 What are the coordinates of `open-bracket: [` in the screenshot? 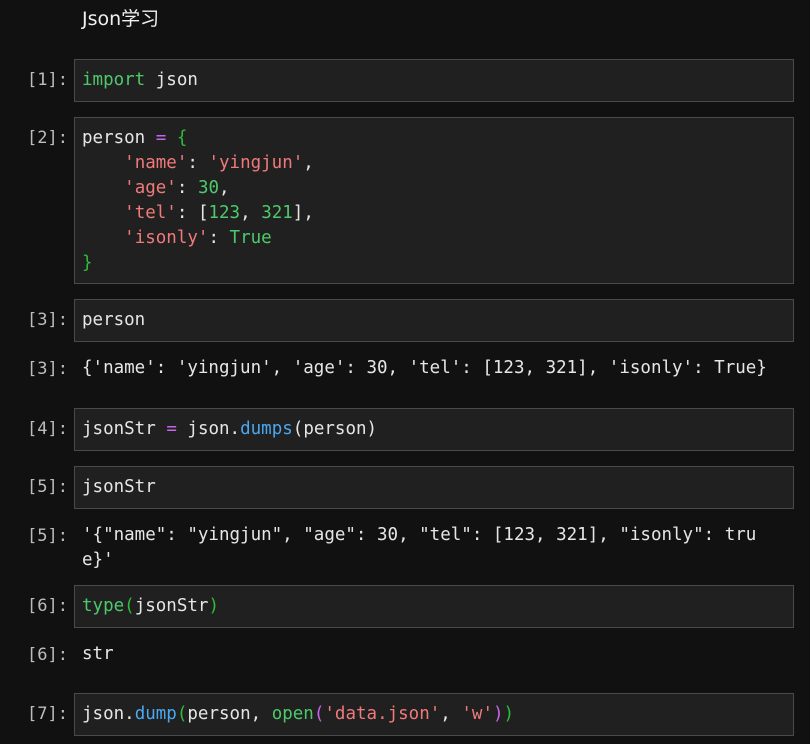 It's located at (203, 213).